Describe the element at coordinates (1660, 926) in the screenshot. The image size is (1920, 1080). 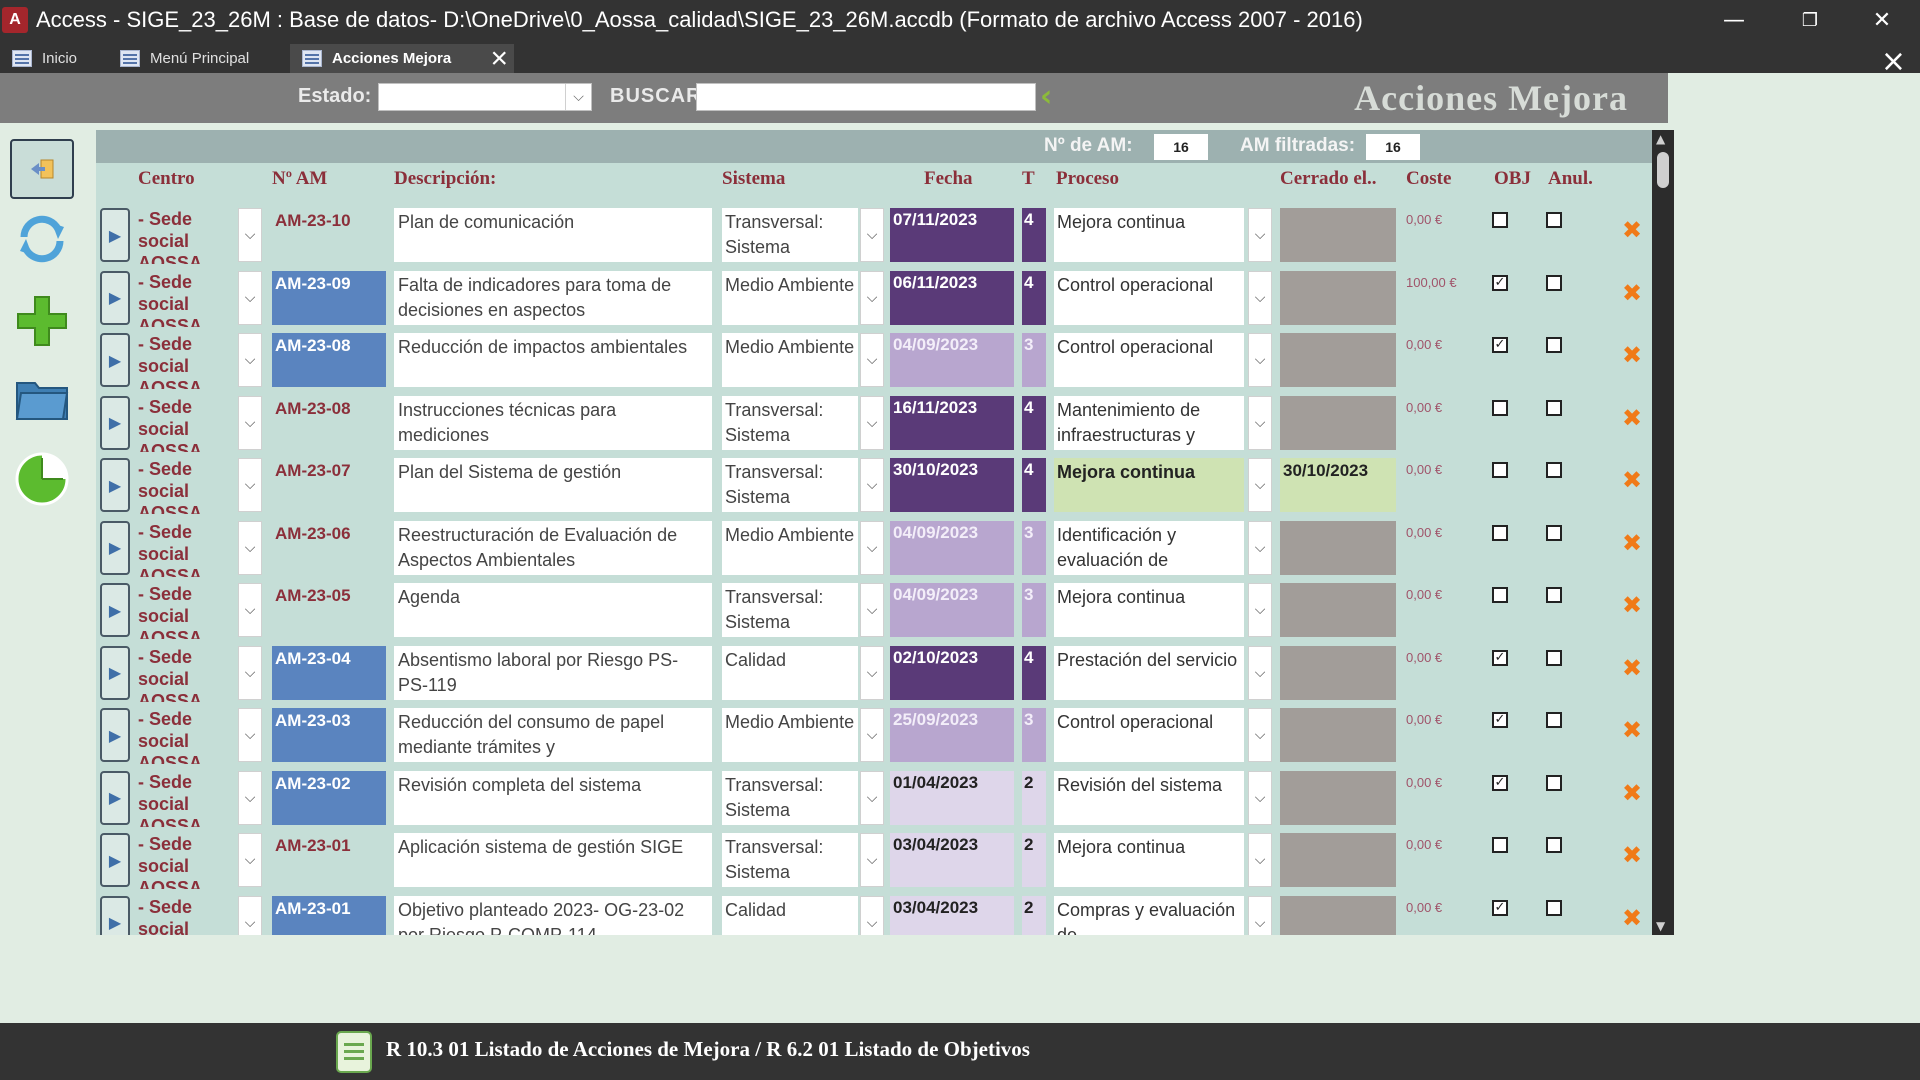
I see `scroll-down-icon: ▼` at that location.